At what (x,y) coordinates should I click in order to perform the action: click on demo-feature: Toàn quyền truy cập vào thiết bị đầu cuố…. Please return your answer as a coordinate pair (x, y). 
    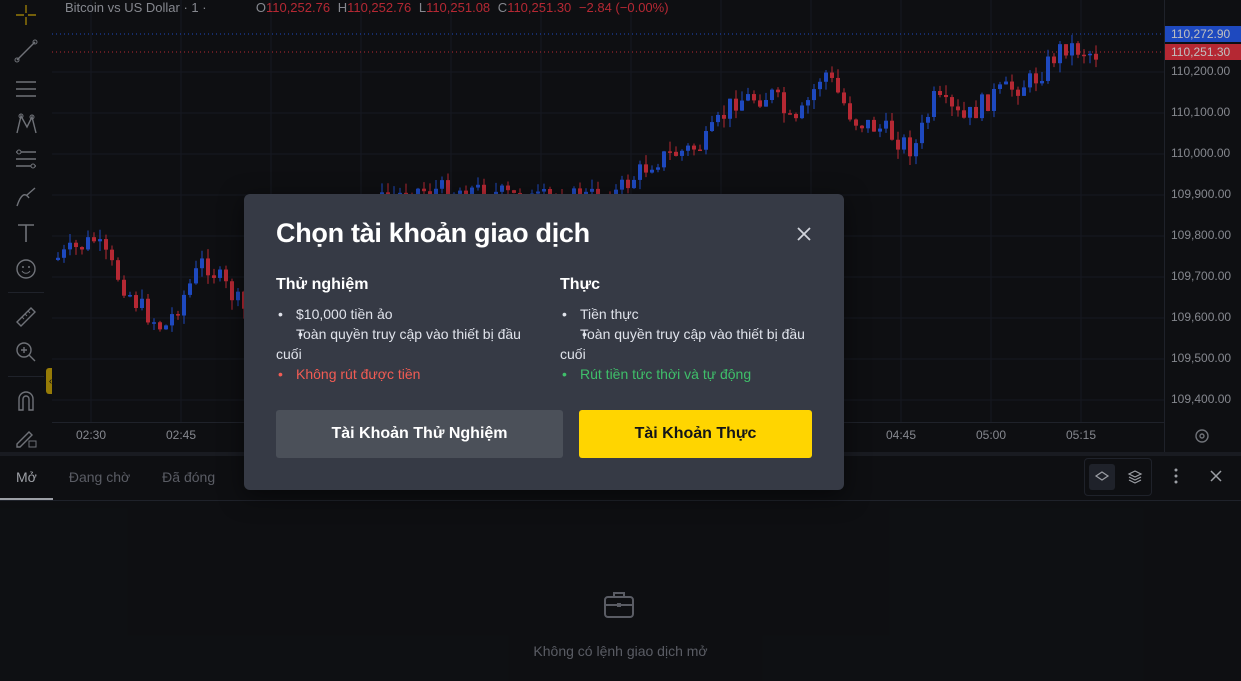
    Looking at the image, I should click on (406, 344).